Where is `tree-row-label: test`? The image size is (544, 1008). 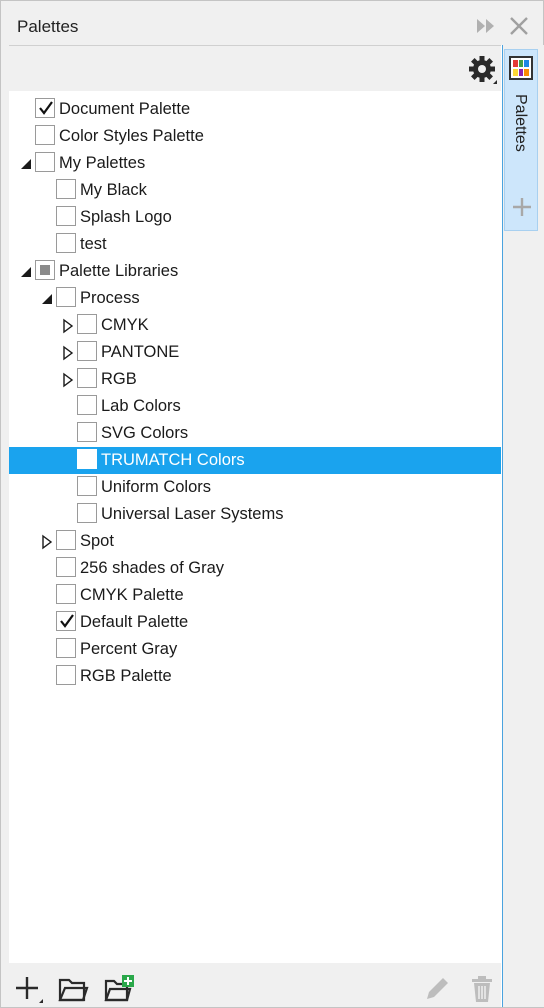 tree-row-label: test is located at coordinates (93, 244).